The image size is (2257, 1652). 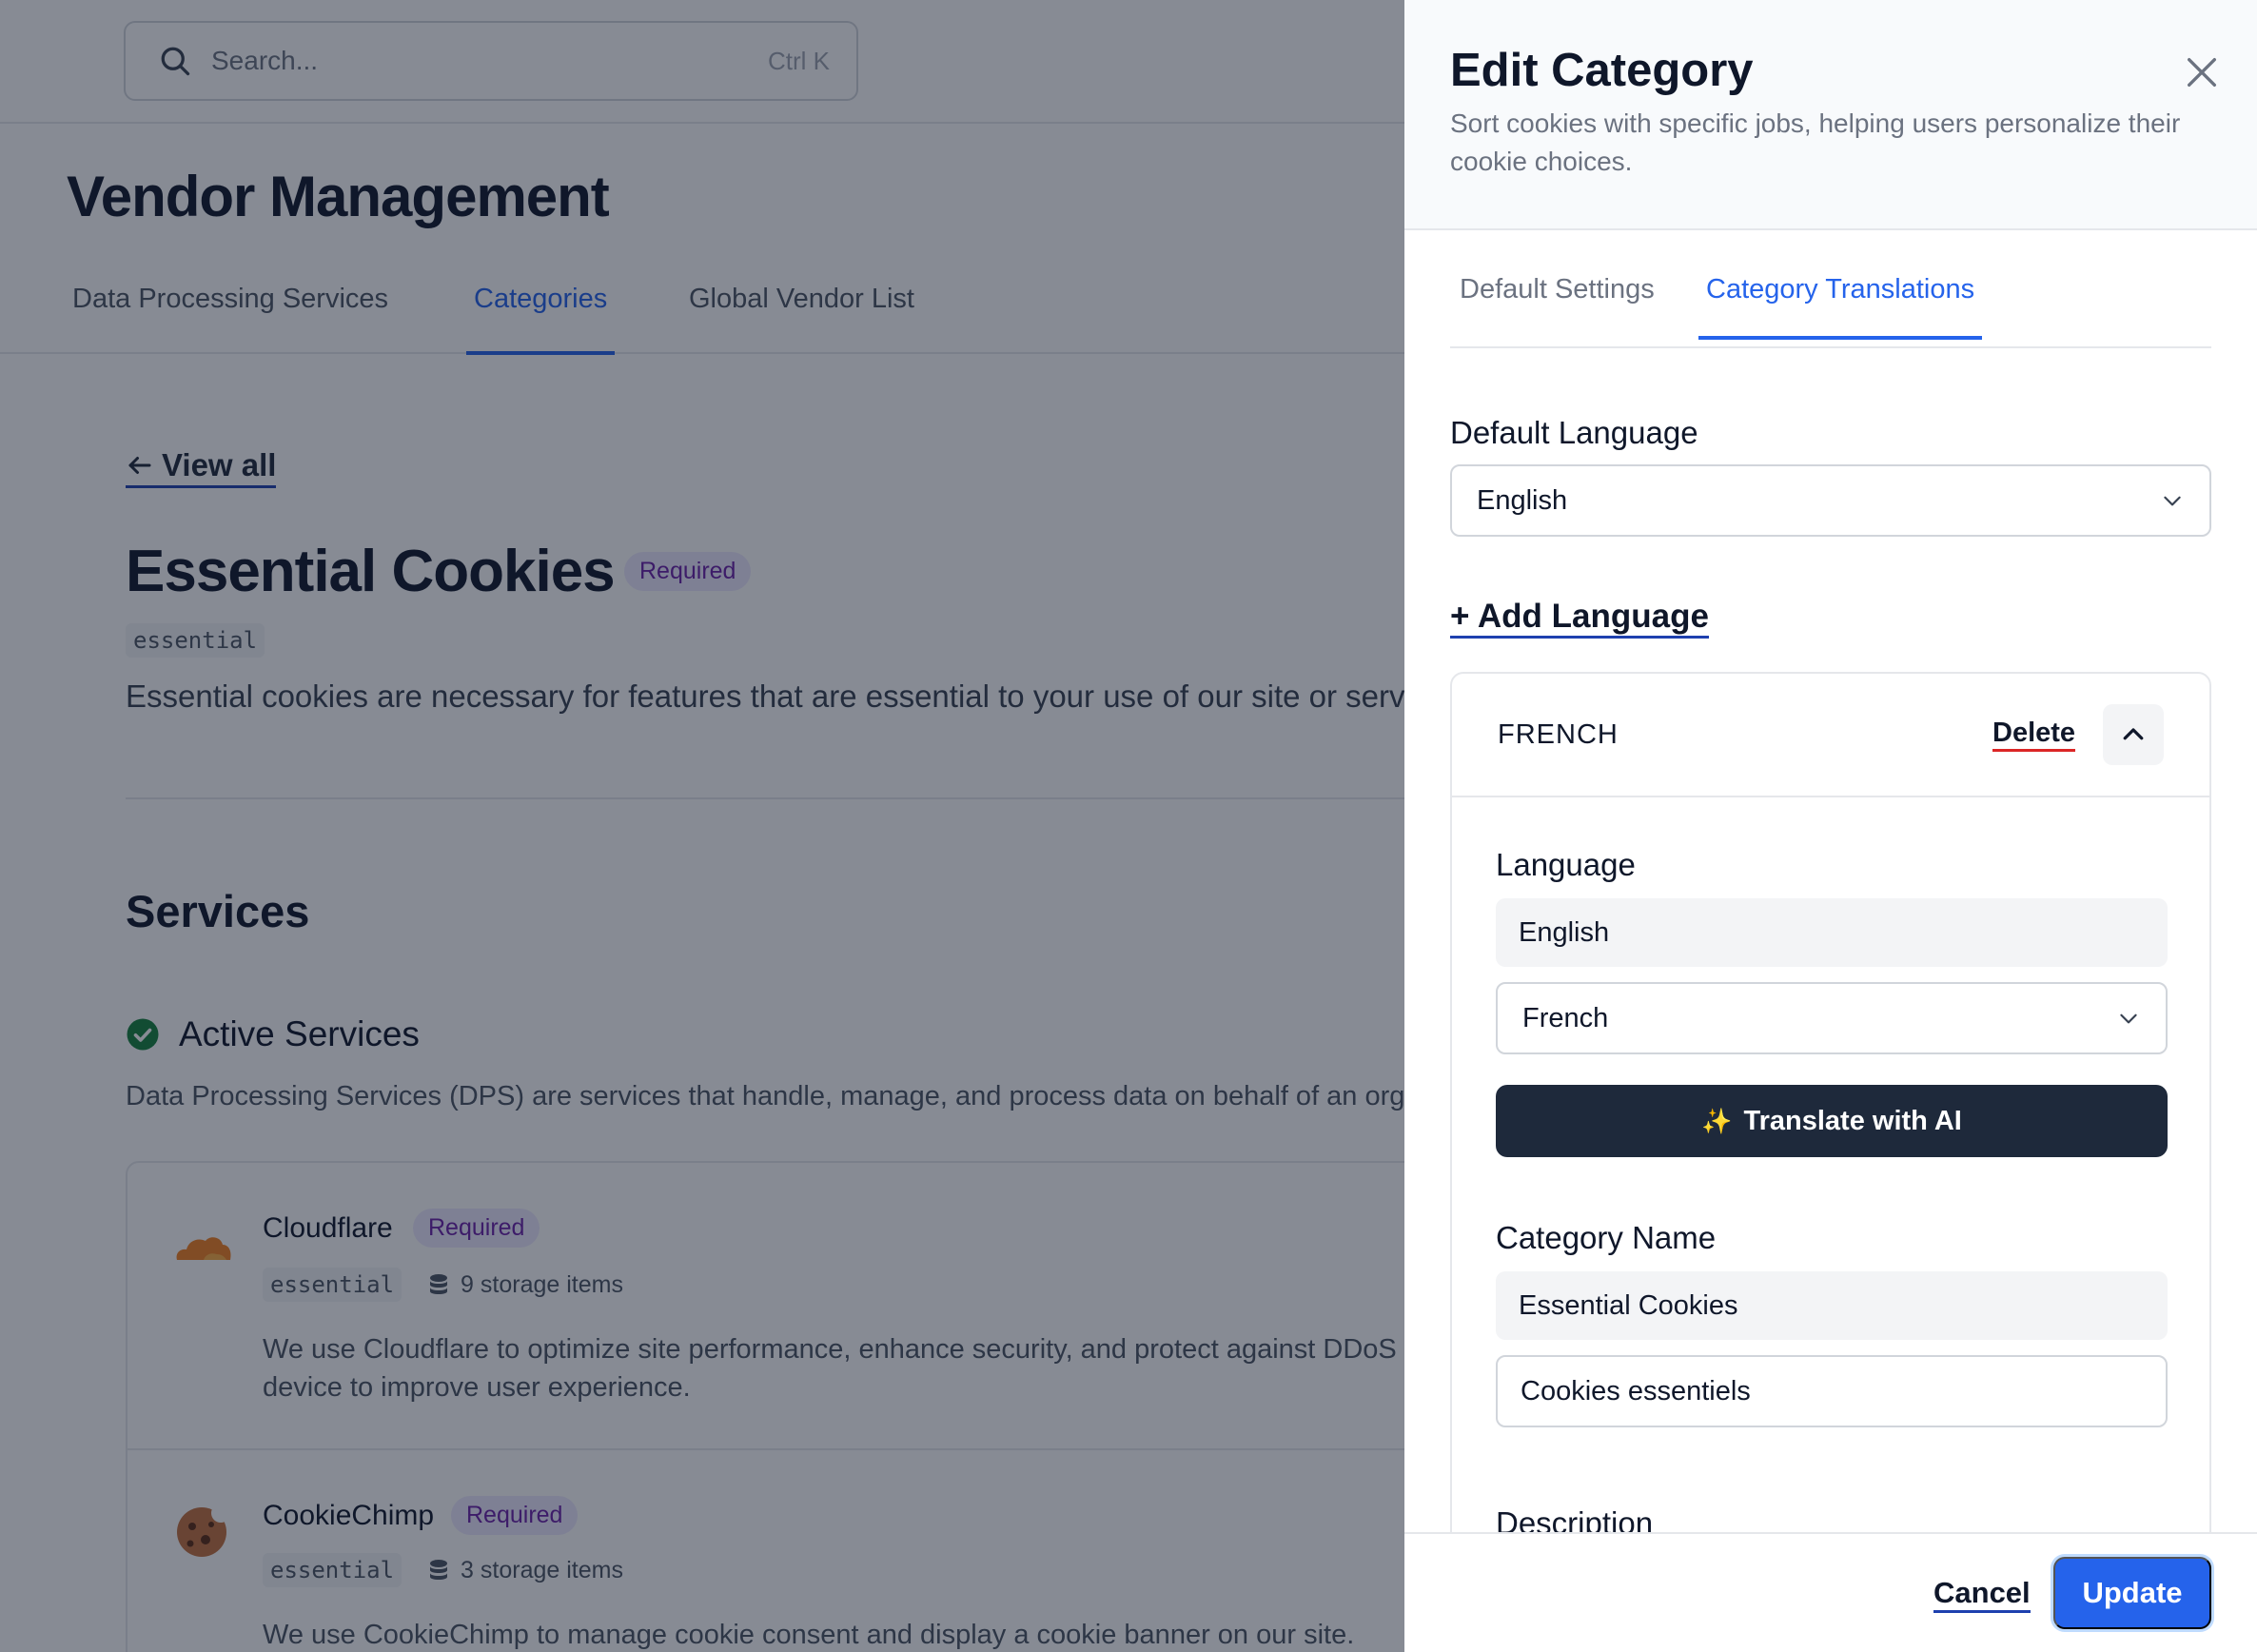 What do you see at coordinates (1852, 1121) in the screenshot?
I see `translate-button-label: Translate with AI` at bounding box center [1852, 1121].